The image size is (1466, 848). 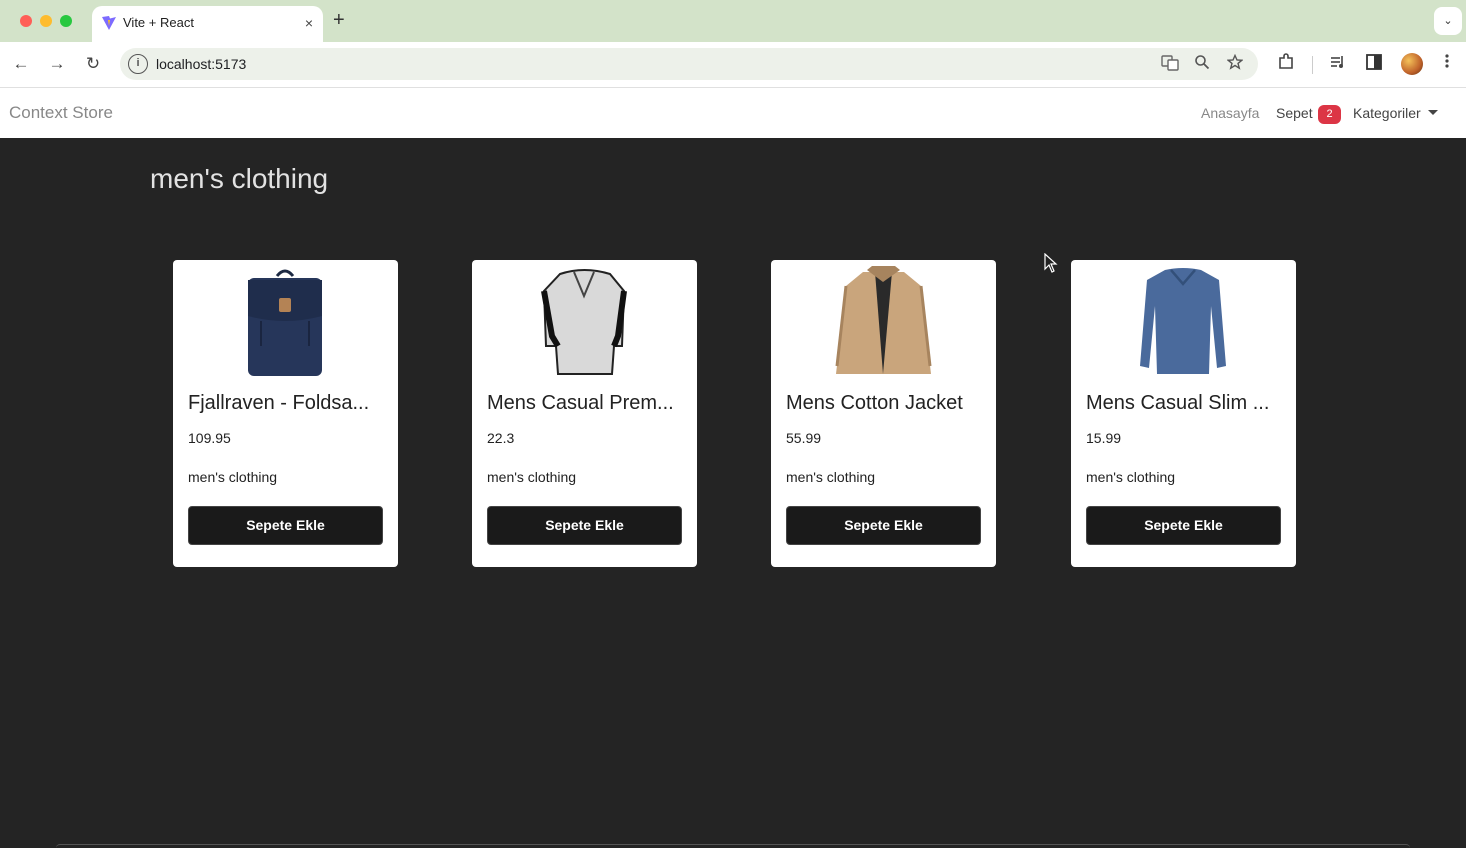 What do you see at coordinates (61, 113) in the screenshot?
I see `brand-link: Context Store` at bounding box center [61, 113].